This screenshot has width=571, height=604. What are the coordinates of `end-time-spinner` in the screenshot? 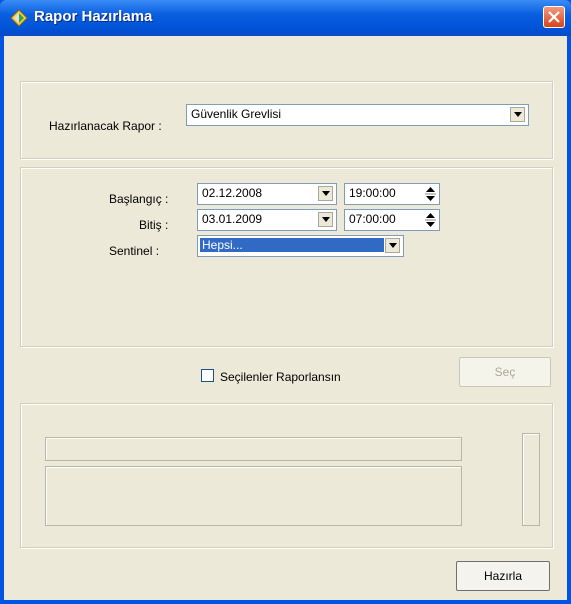 It's located at (430, 220).